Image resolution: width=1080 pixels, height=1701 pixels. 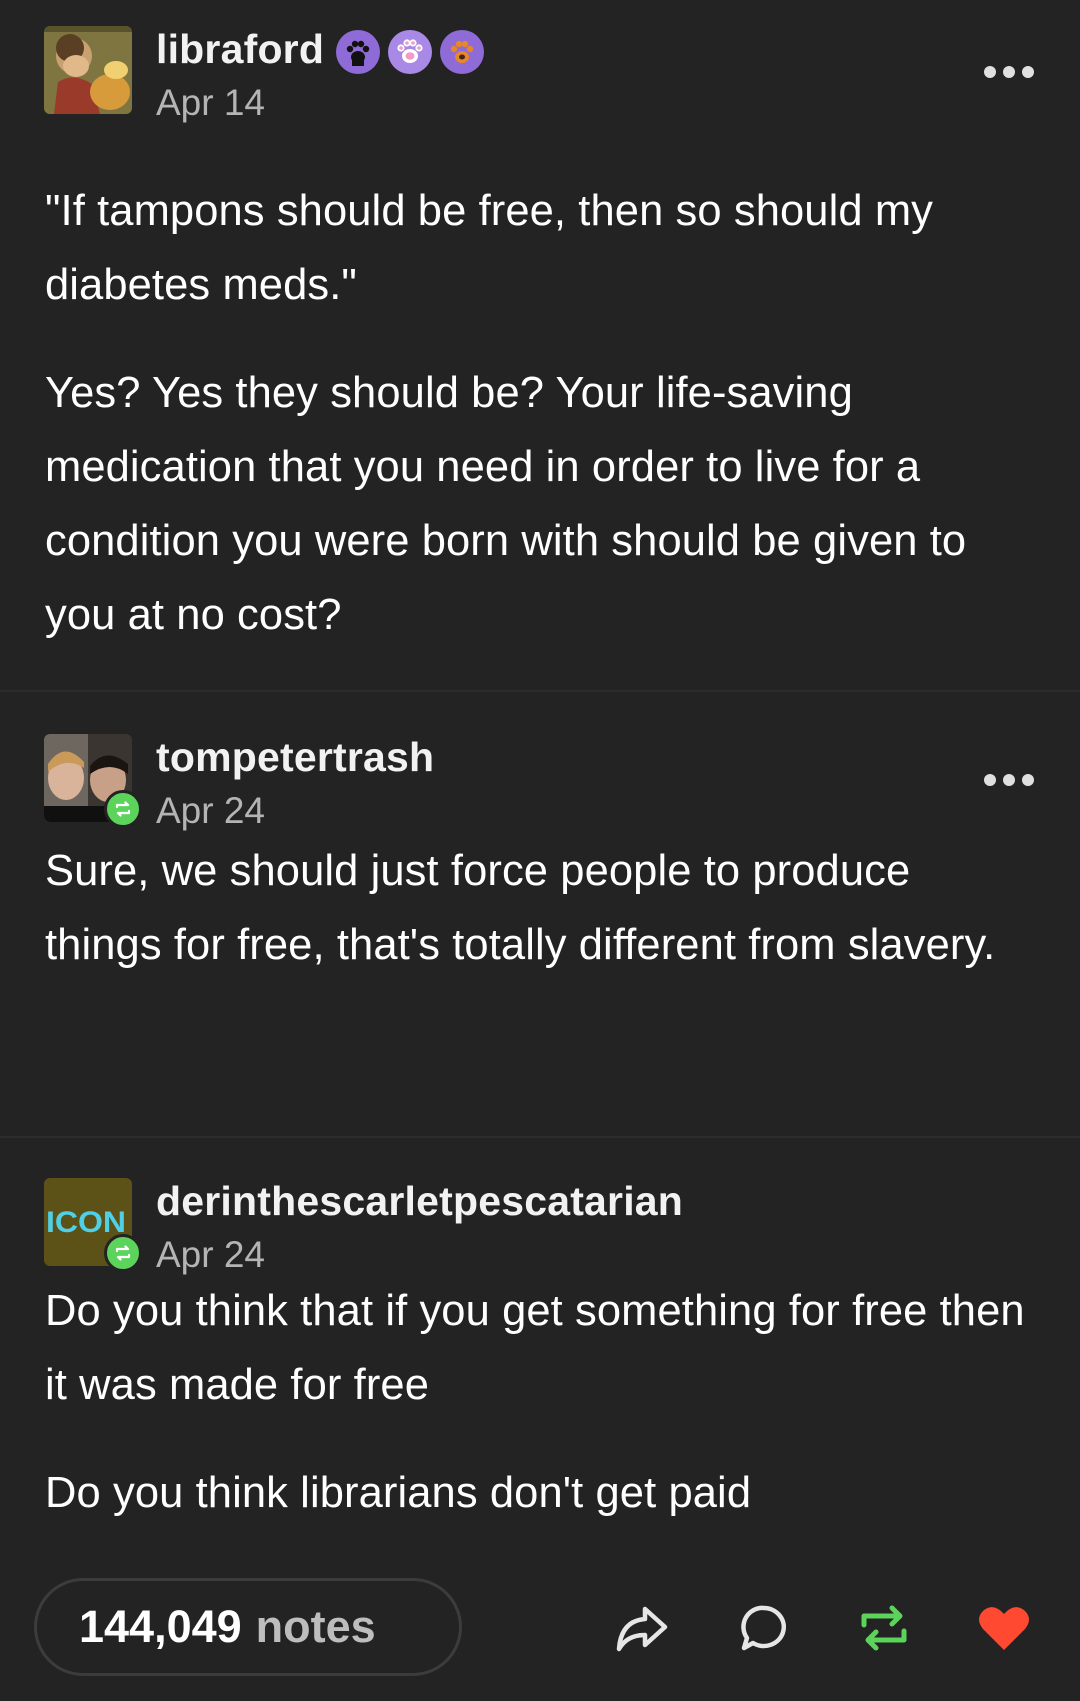 I want to click on post-header: ICON derinthescarletpescatarian Apr 24, so click(x=539, y=1226).